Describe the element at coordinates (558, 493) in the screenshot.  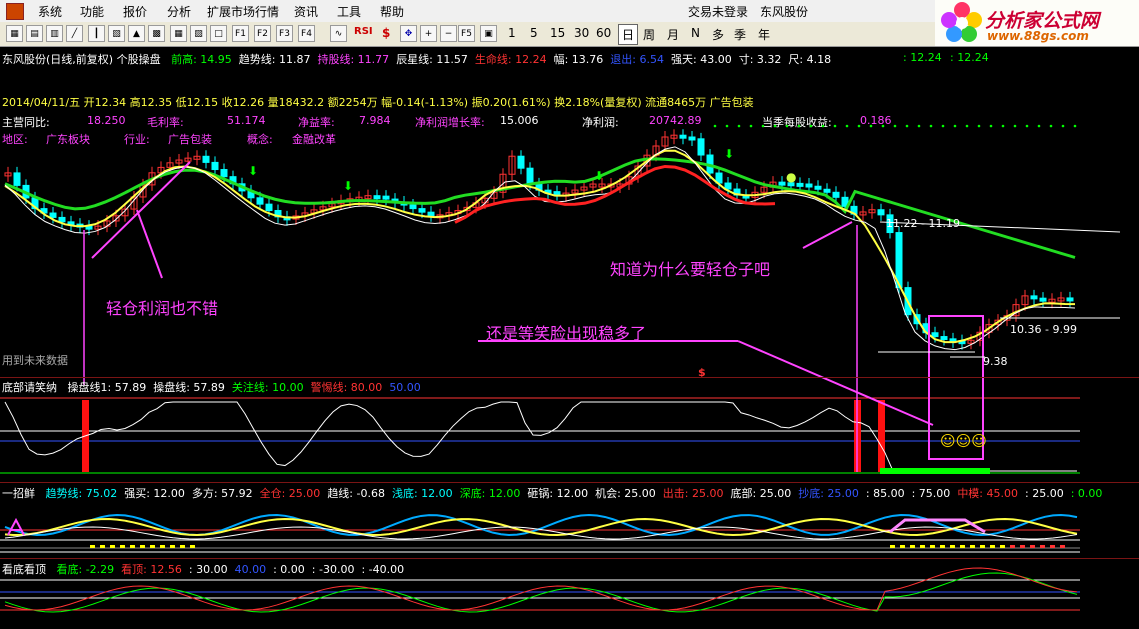
I see `panel2-value: 砸锅: 12.00` at that location.